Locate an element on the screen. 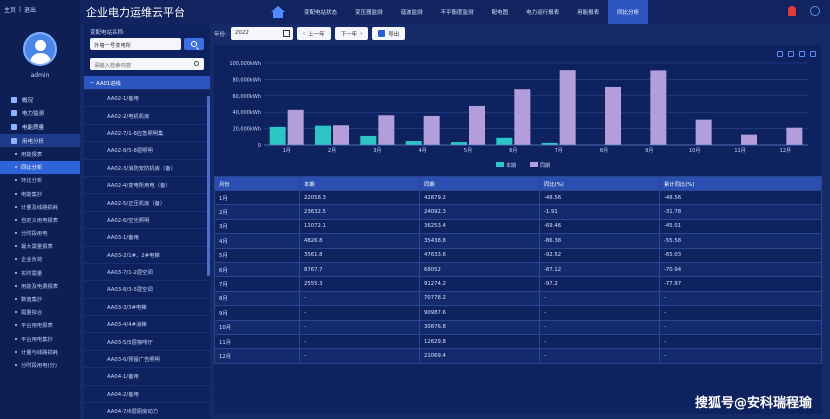 The image size is (830, 419). tree-node: AA02-5/正压机房（备） is located at coordinates (147, 203).